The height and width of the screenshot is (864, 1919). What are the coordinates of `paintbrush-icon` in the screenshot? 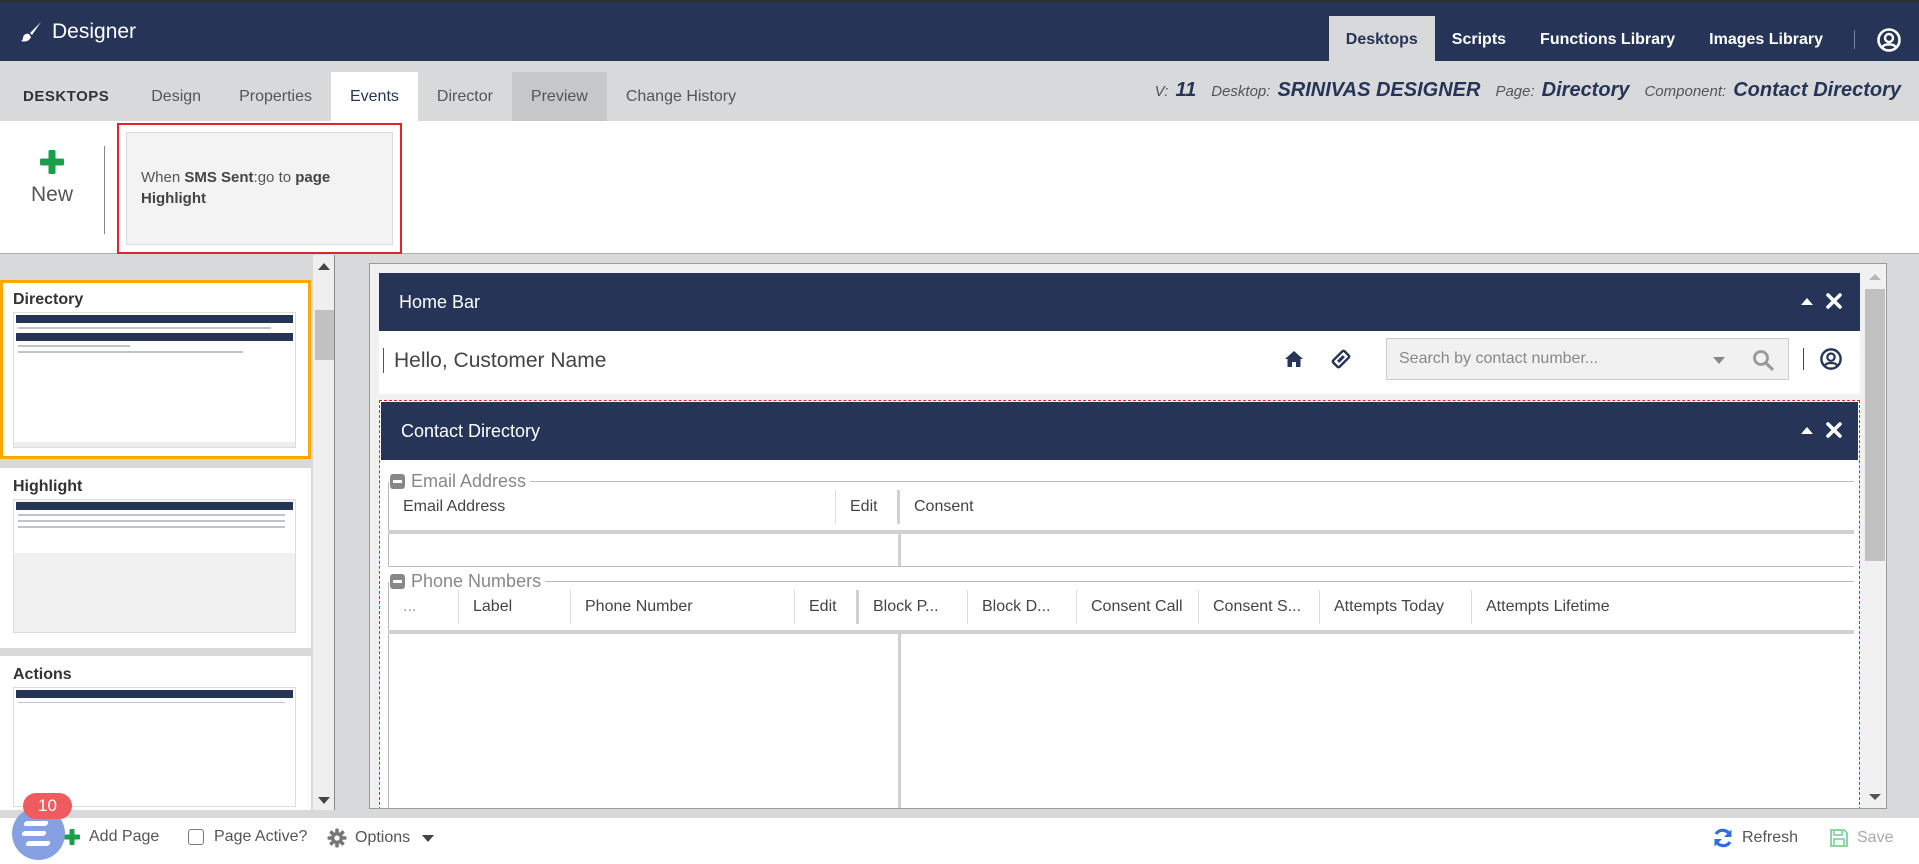 It's located at (31, 32).